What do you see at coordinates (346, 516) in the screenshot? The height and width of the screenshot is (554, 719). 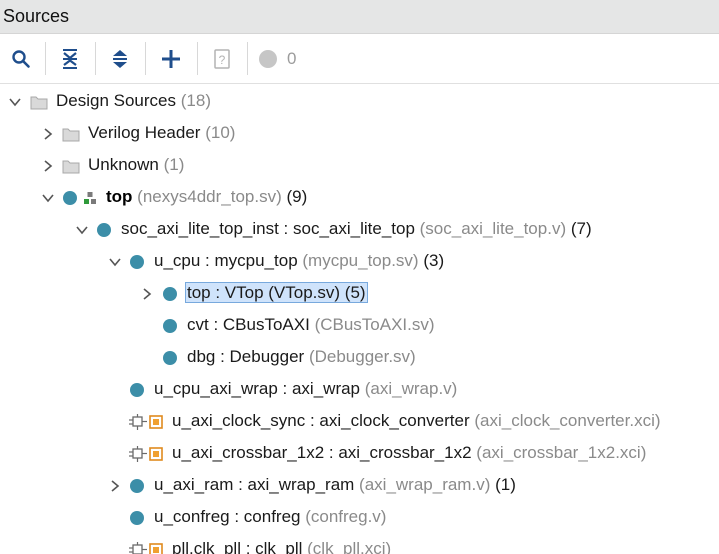 I see `tree-node-file: (confreg.v)` at bounding box center [346, 516].